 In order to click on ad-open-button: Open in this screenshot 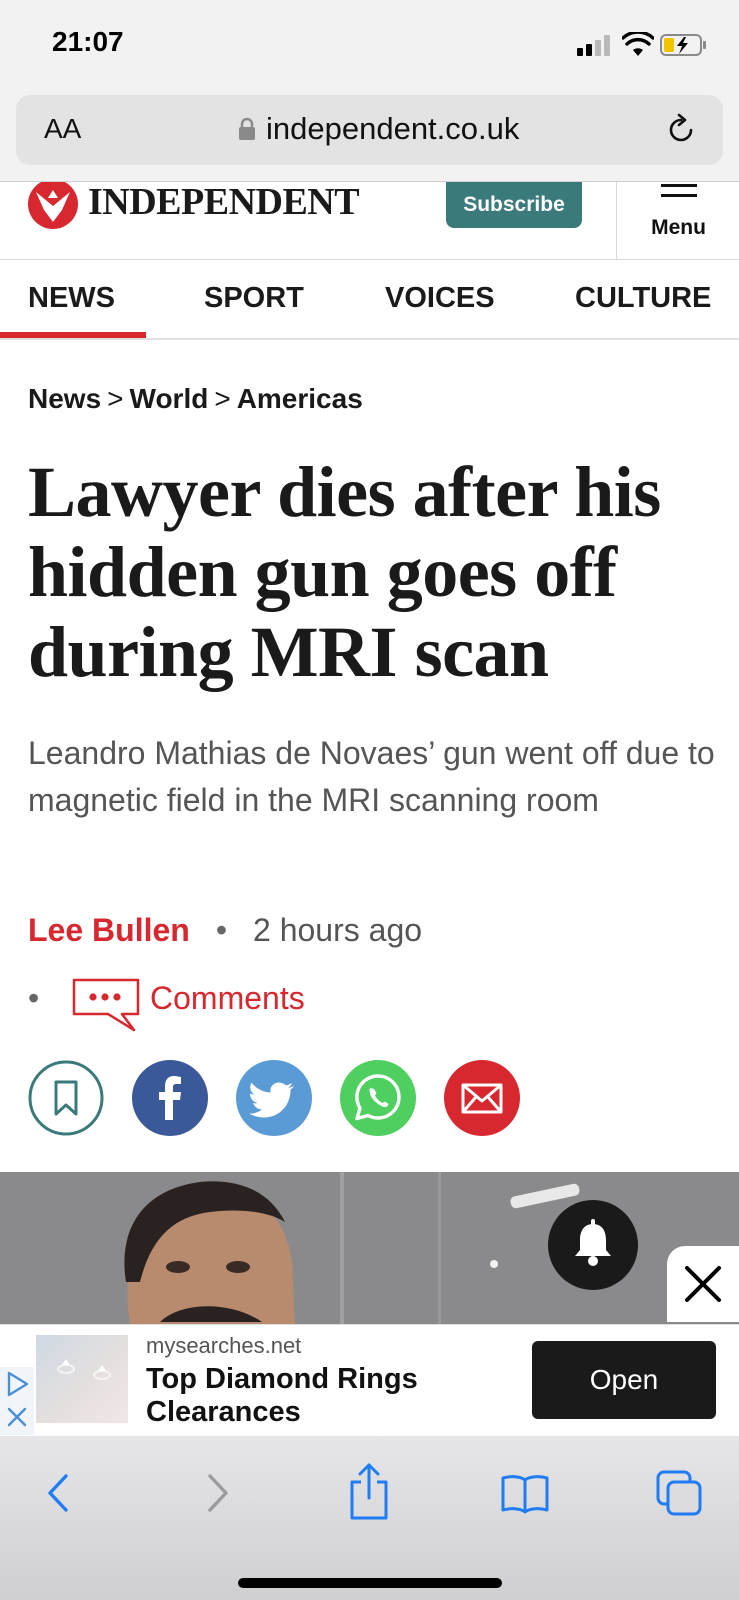, I will do `click(624, 1380)`.